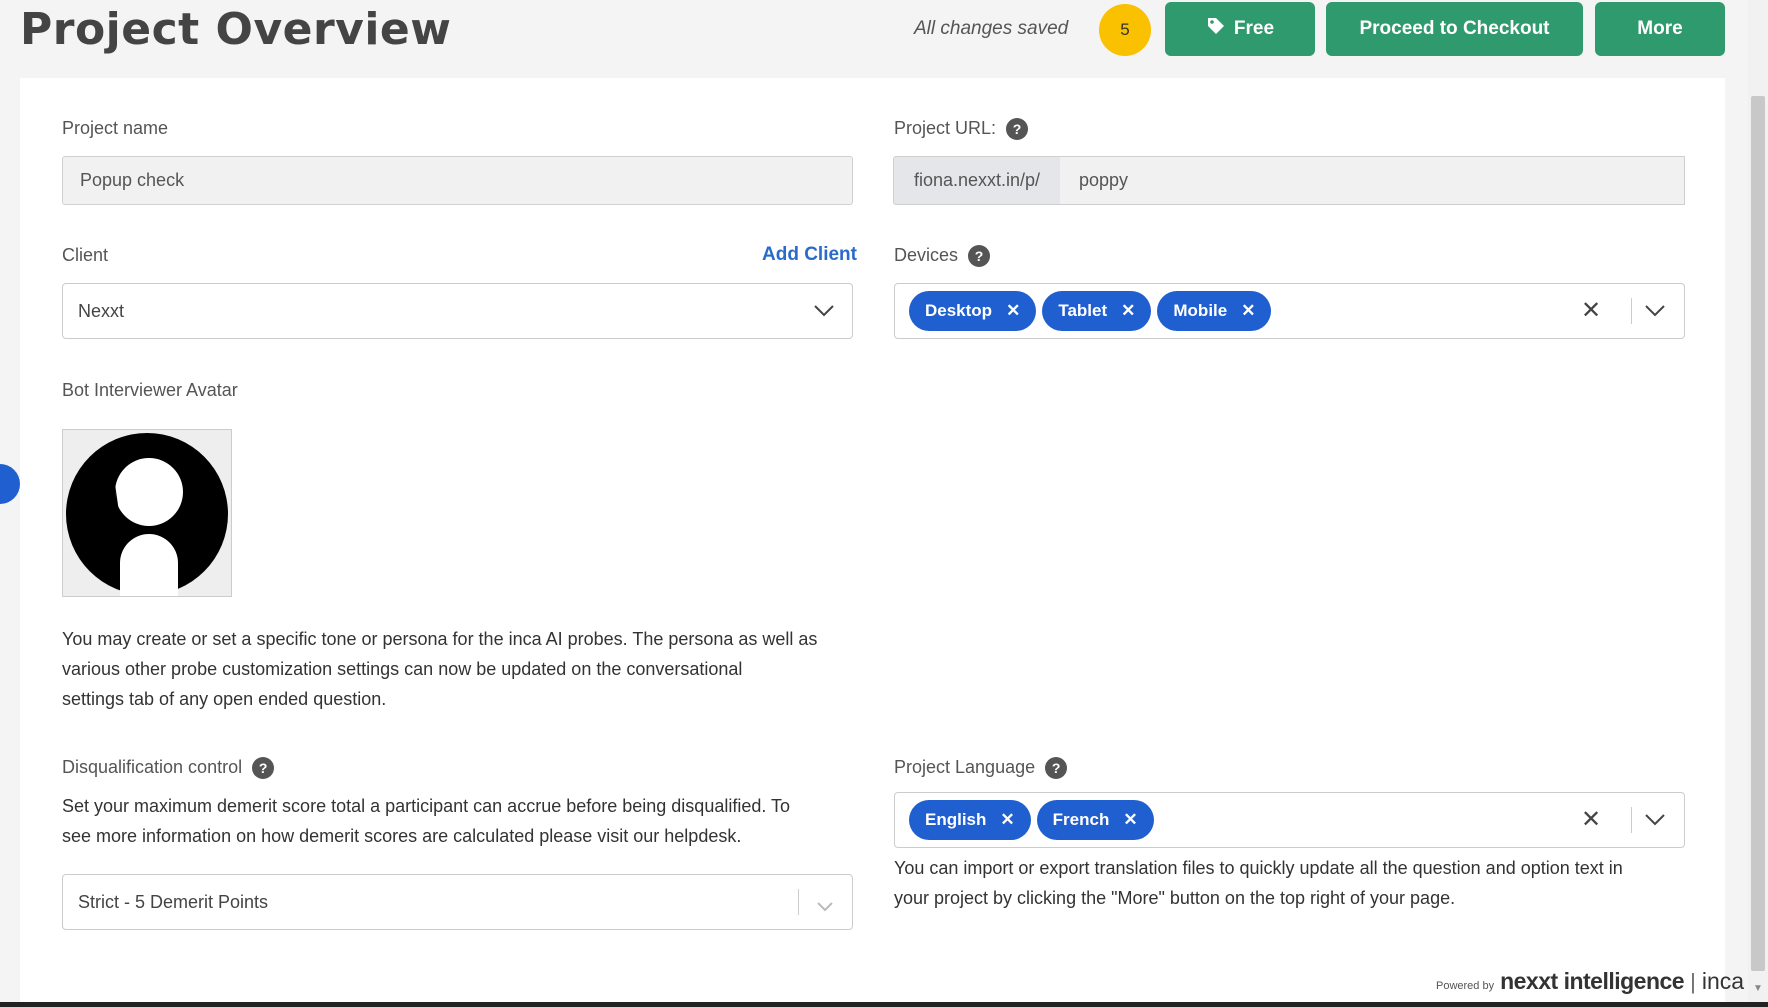 This screenshot has width=1768, height=1007. Describe the element at coordinates (977, 180) in the screenshot. I see `project-url-prefix: fiona.nexxt.in/p/` at that location.